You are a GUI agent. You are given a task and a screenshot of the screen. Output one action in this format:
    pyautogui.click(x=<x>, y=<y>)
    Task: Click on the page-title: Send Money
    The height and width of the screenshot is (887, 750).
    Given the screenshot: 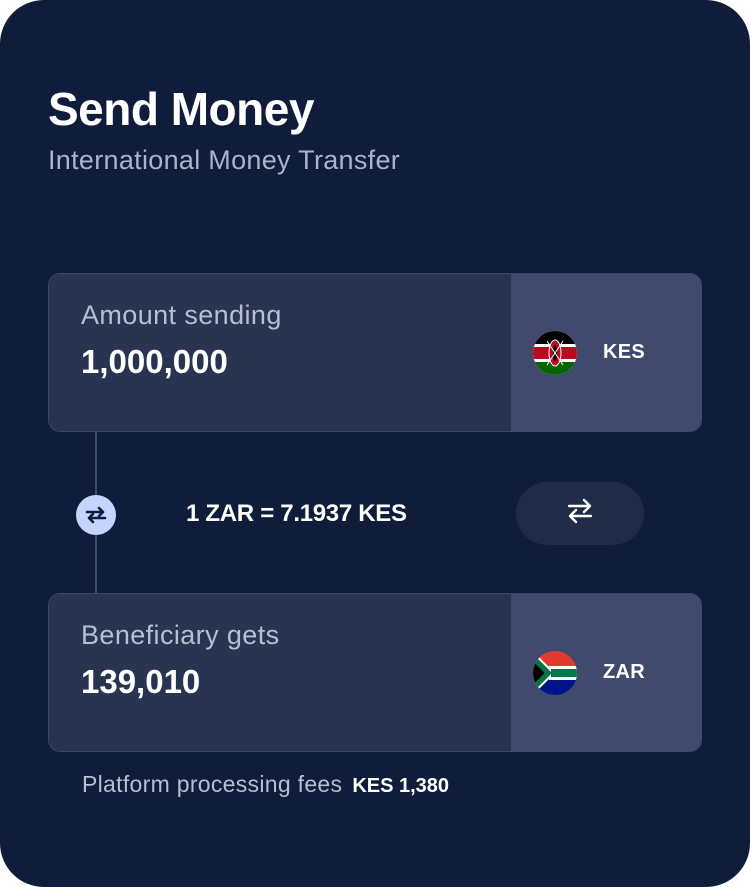 What is the action you would take?
    pyautogui.click(x=181, y=109)
    